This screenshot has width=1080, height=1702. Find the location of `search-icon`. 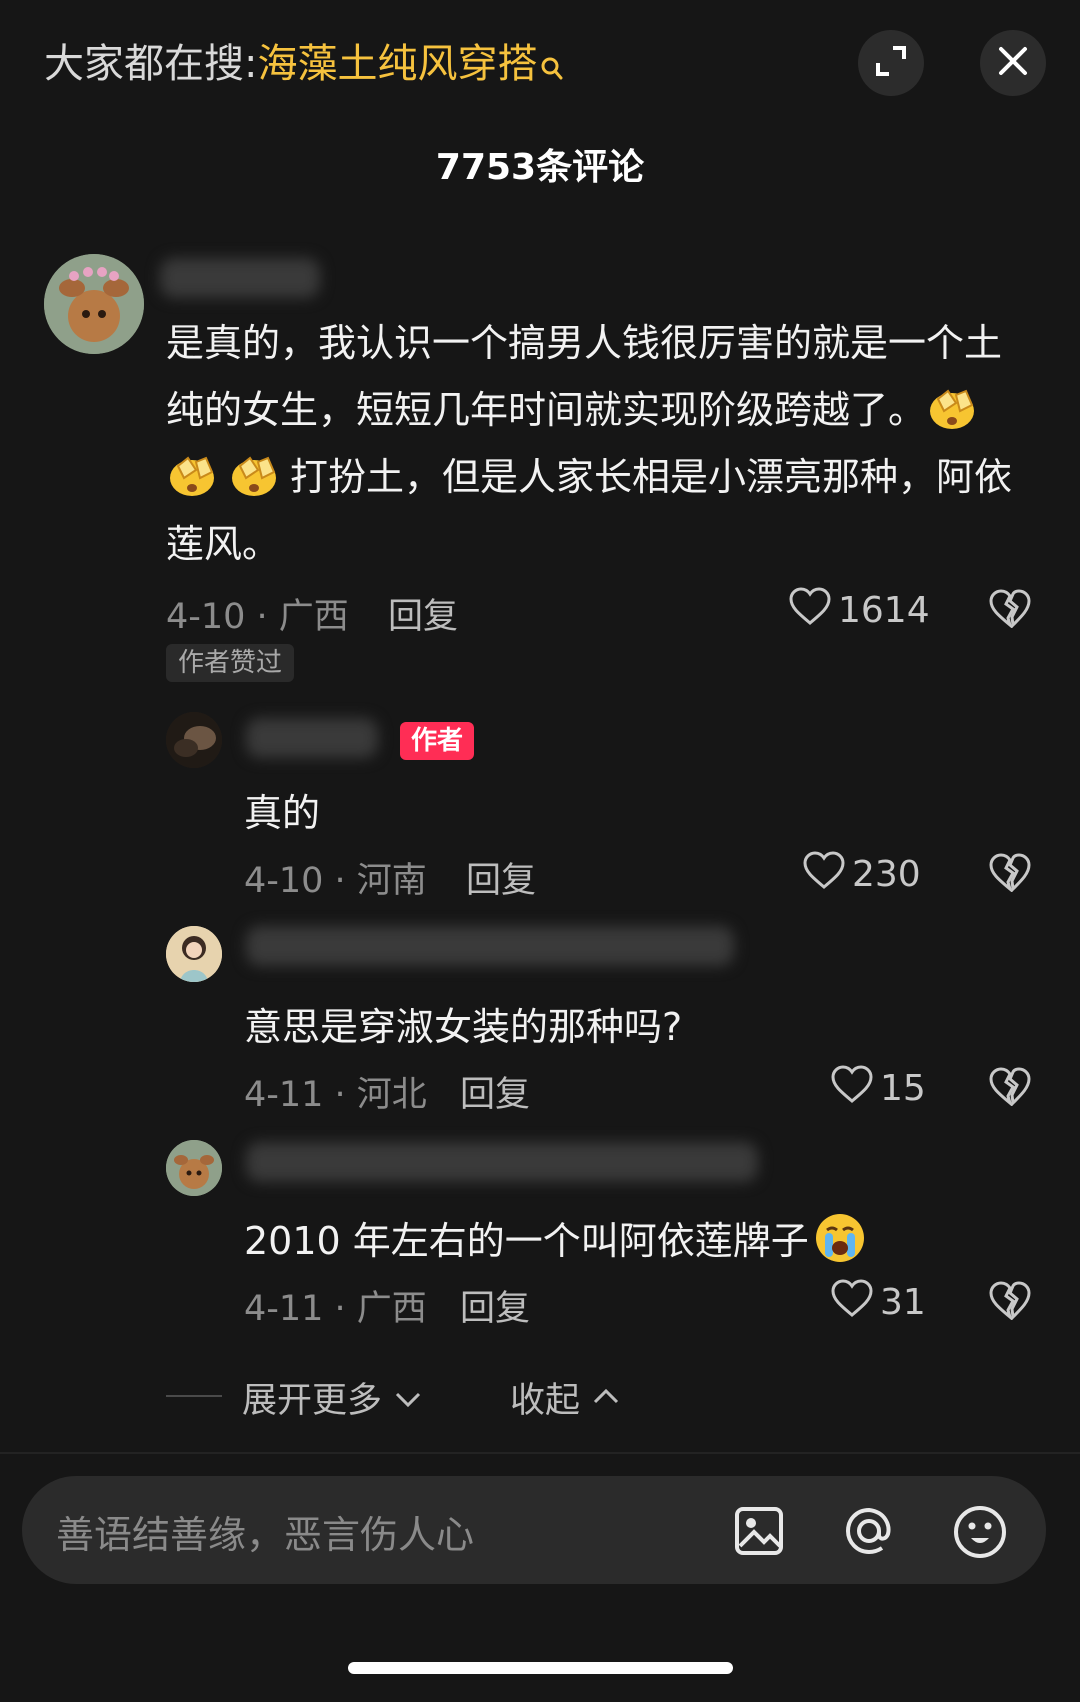

search-icon is located at coordinates (552, 70).